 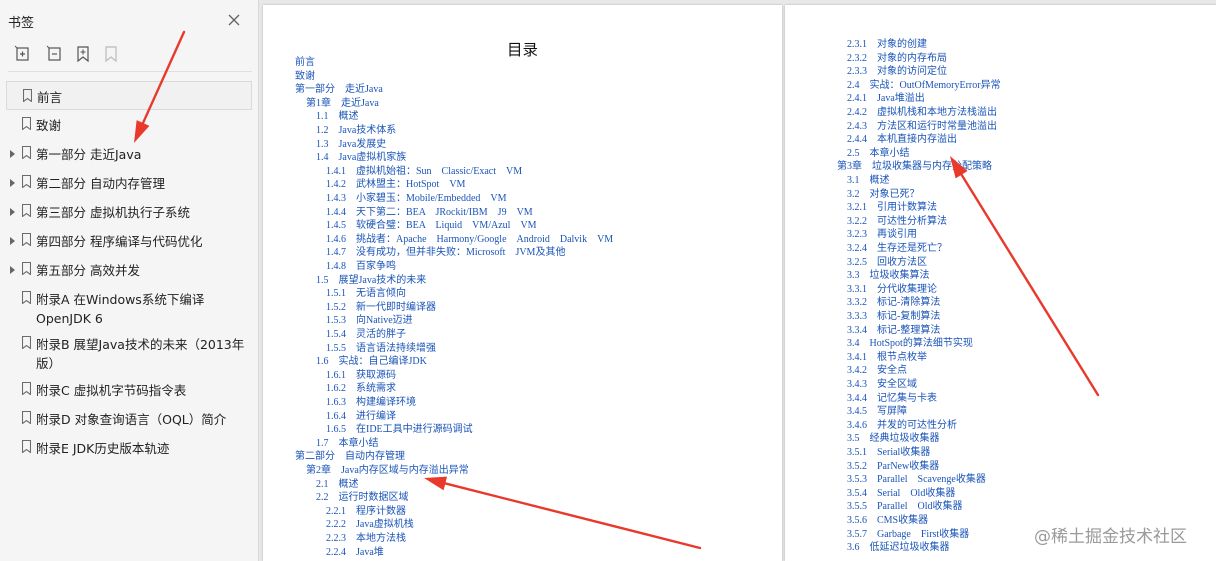 What do you see at coordinates (129, 124) in the screenshot?
I see `bookmark-item: 致谢` at bounding box center [129, 124].